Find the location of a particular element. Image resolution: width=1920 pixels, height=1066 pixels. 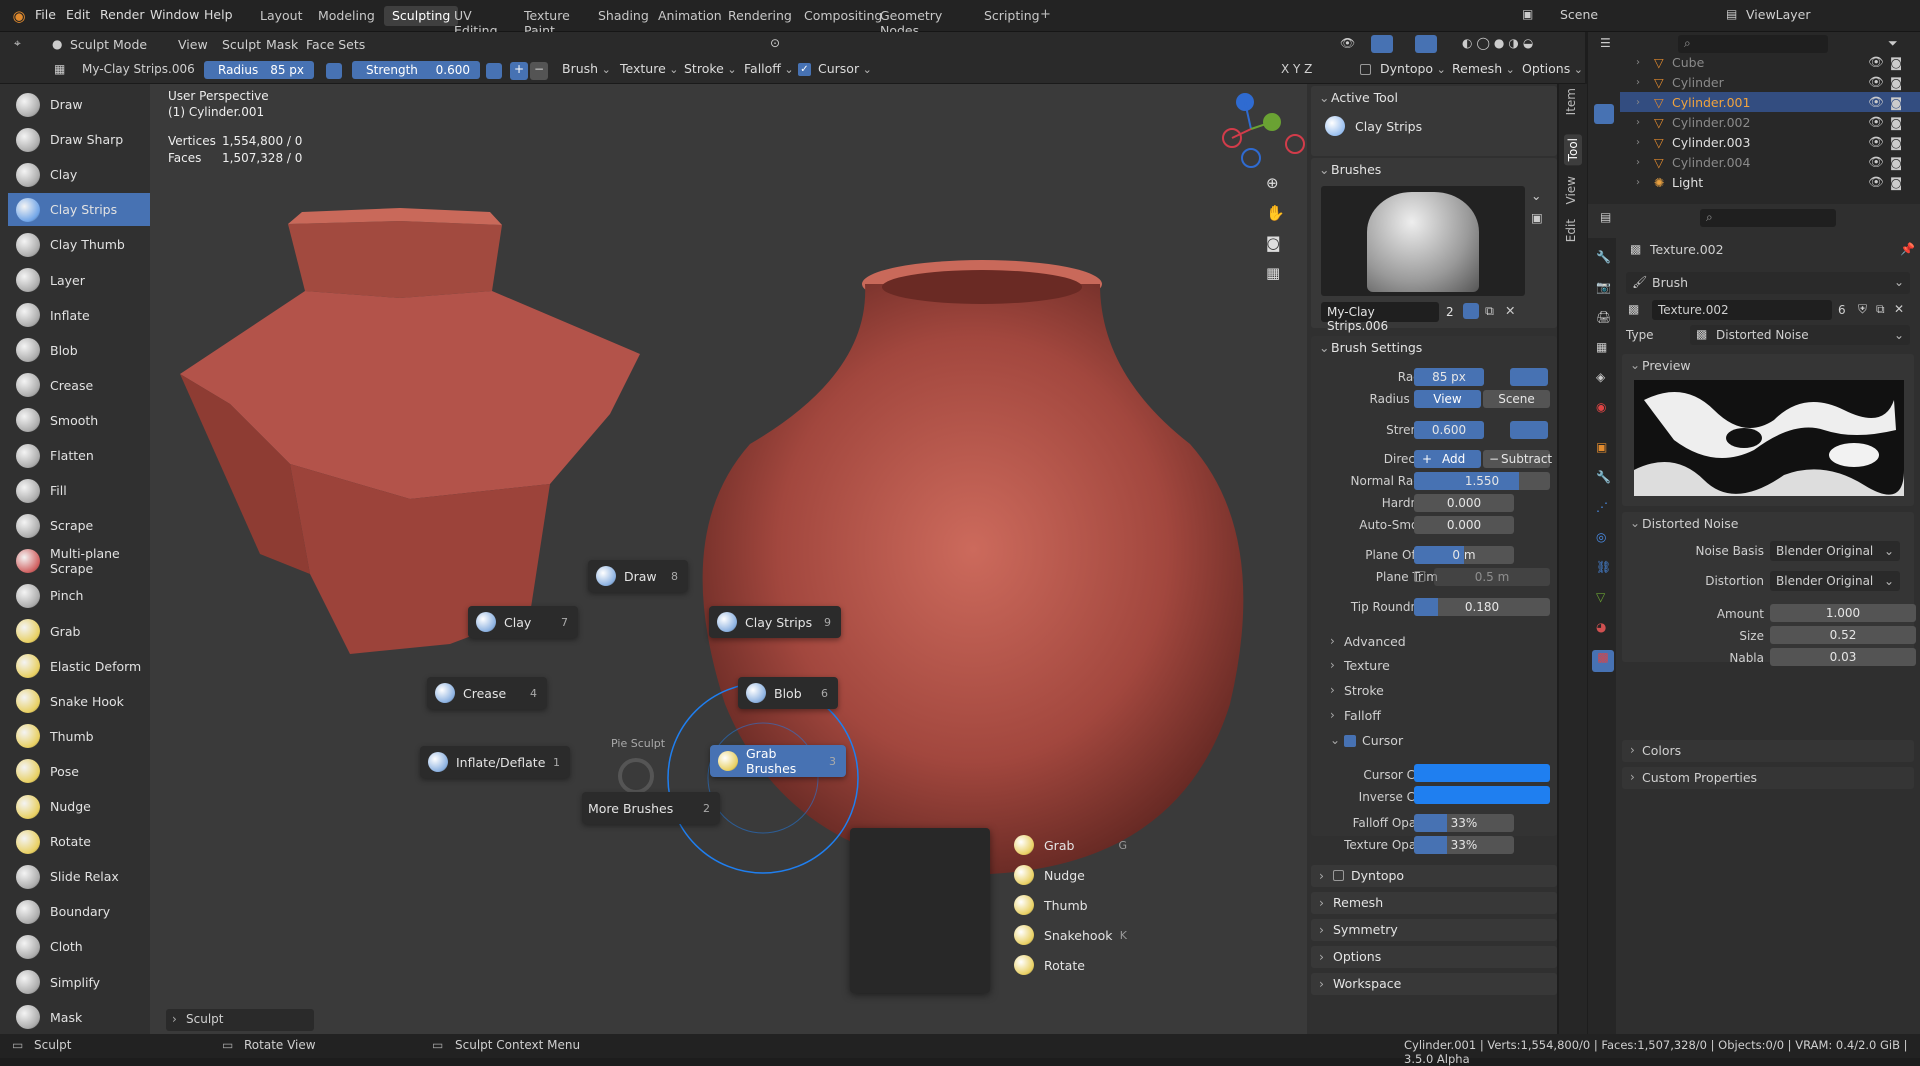

scene-tab-icon: ◈ is located at coordinates (1600, 377).